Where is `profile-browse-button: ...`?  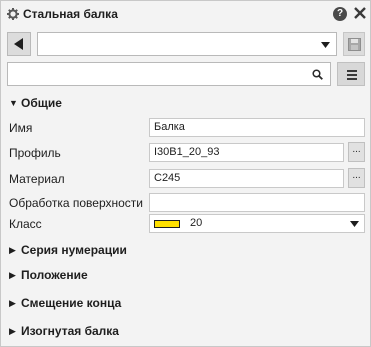
profile-browse-button: ... is located at coordinates (356, 152).